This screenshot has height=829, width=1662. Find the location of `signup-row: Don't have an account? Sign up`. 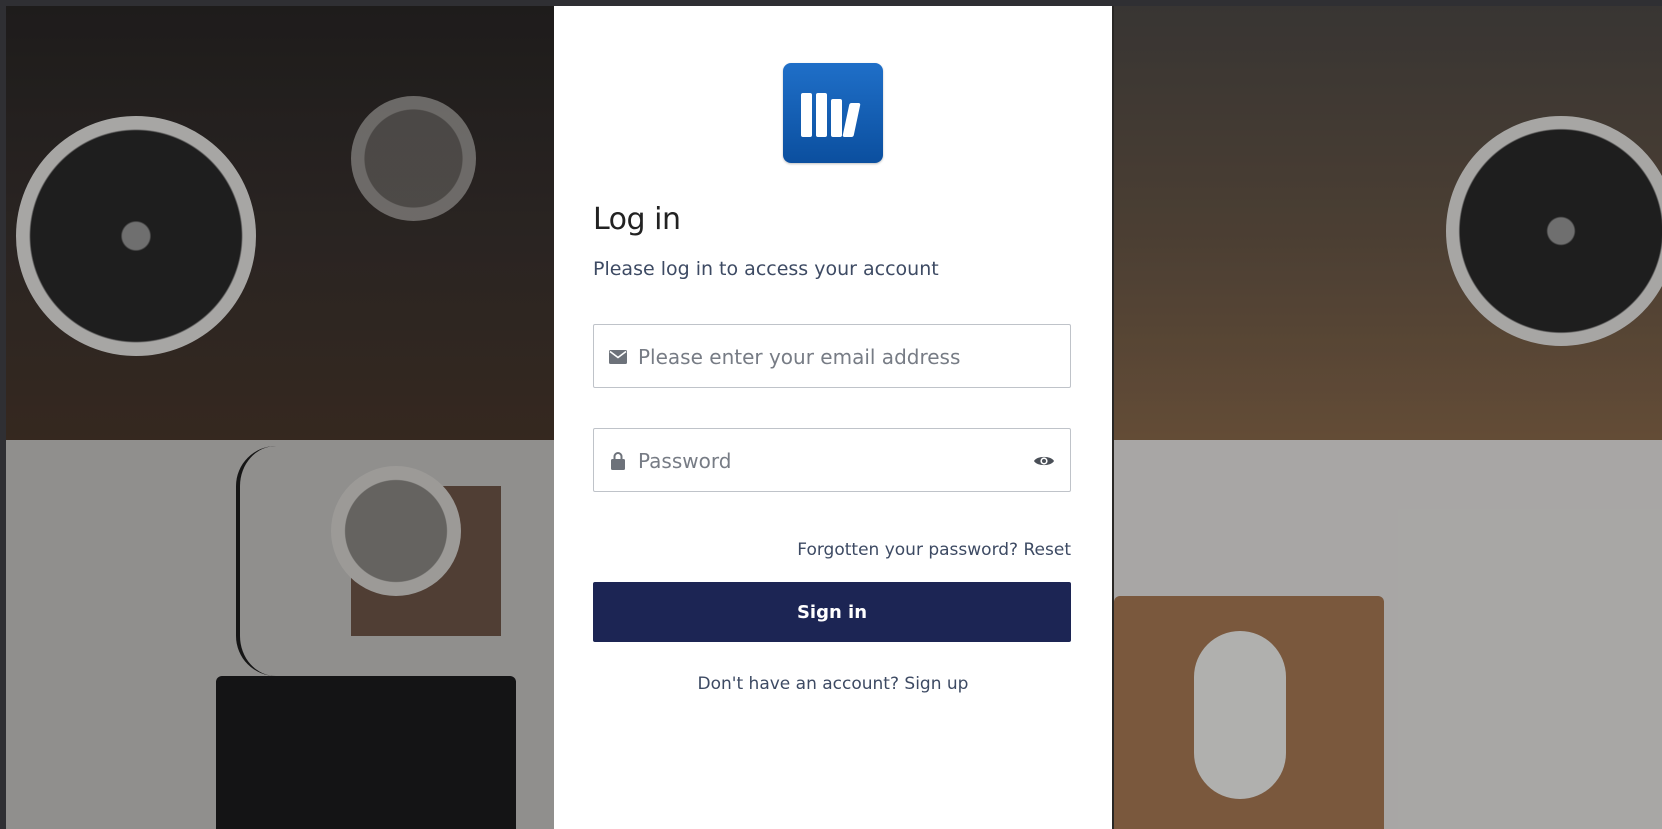

signup-row: Don't have an account? Sign up is located at coordinates (833, 684).